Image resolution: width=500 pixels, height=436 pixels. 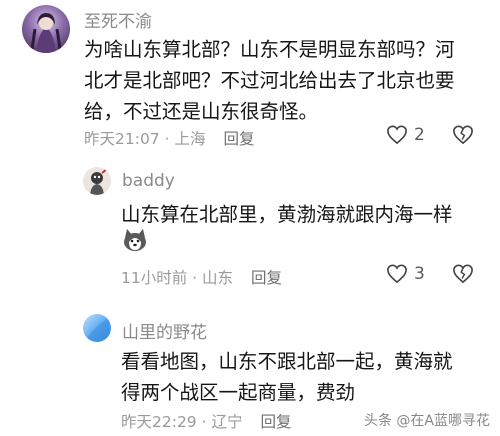 I want to click on comment-time: 昨天21:07, so click(x=122, y=139).